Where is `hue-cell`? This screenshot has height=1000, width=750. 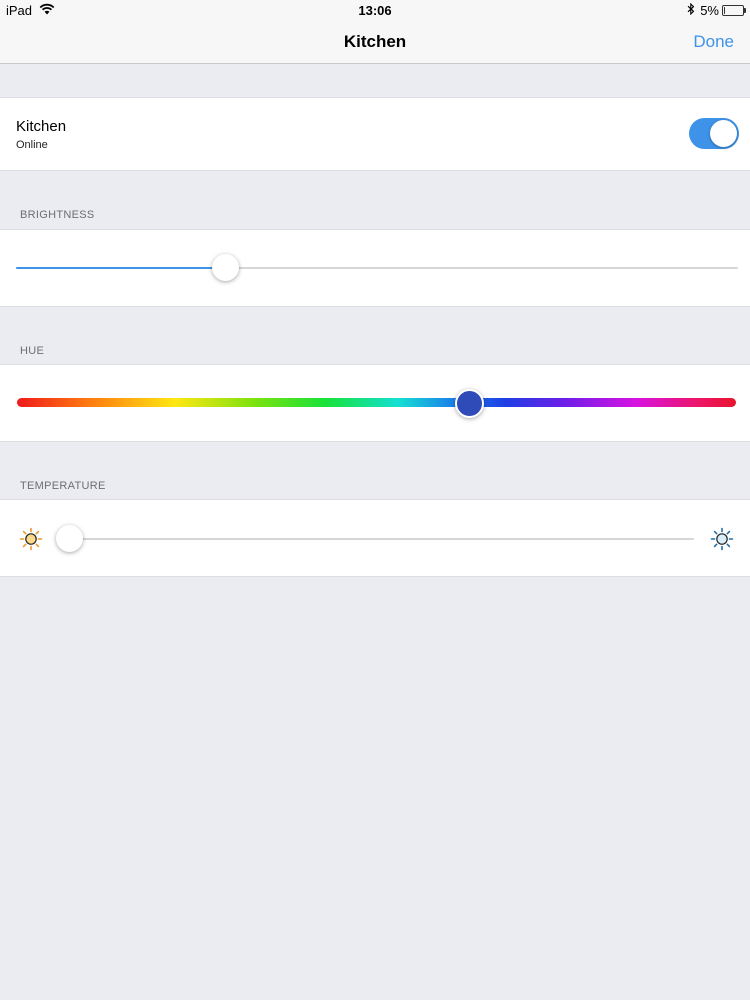
hue-cell is located at coordinates (375, 403).